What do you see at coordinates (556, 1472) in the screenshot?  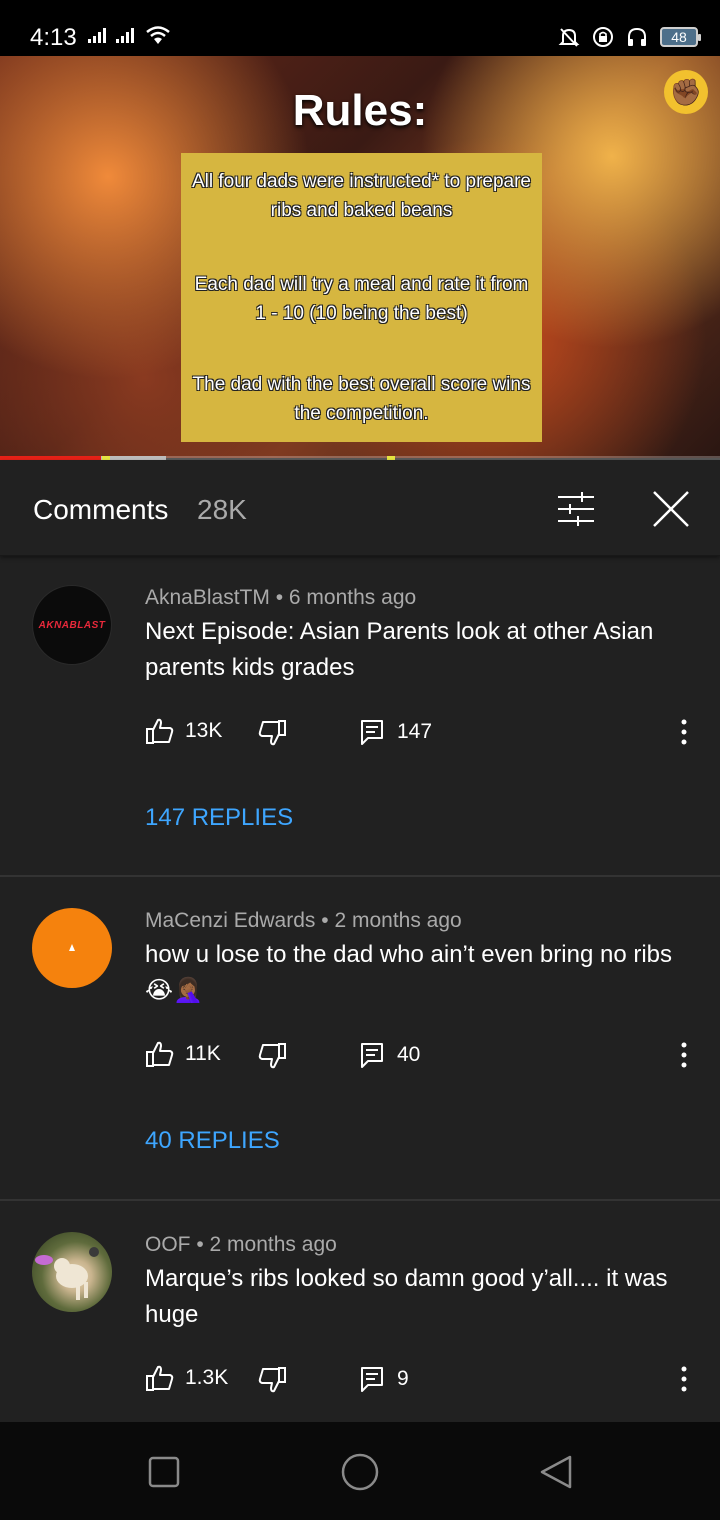 I see `back-icon` at bounding box center [556, 1472].